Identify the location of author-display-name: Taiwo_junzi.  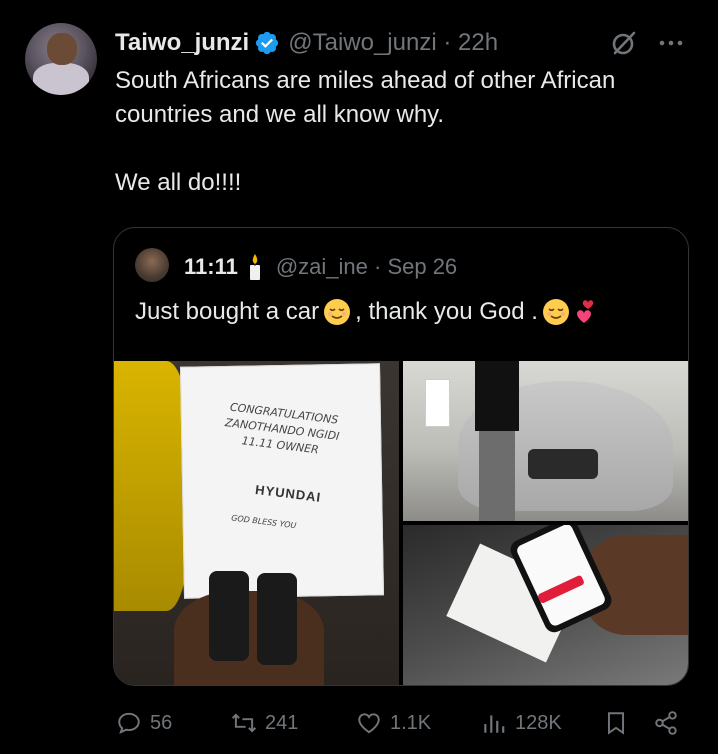
(182, 43).